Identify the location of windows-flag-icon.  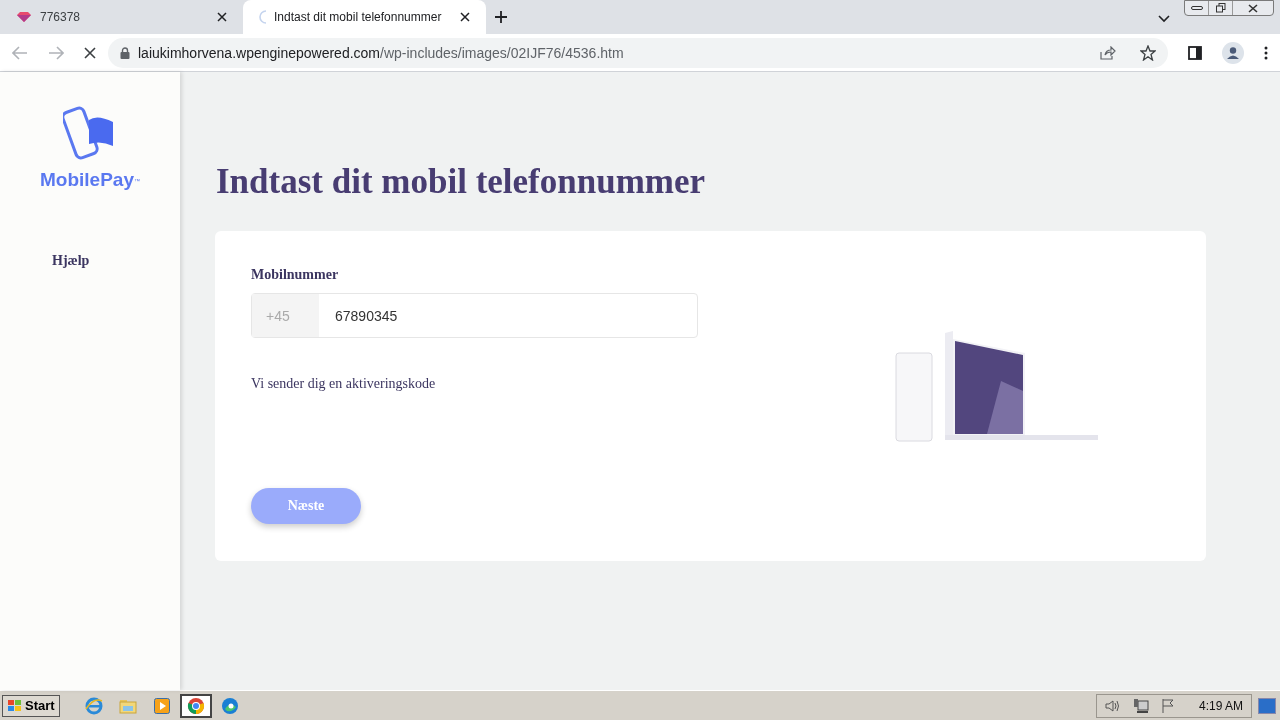
(15, 705).